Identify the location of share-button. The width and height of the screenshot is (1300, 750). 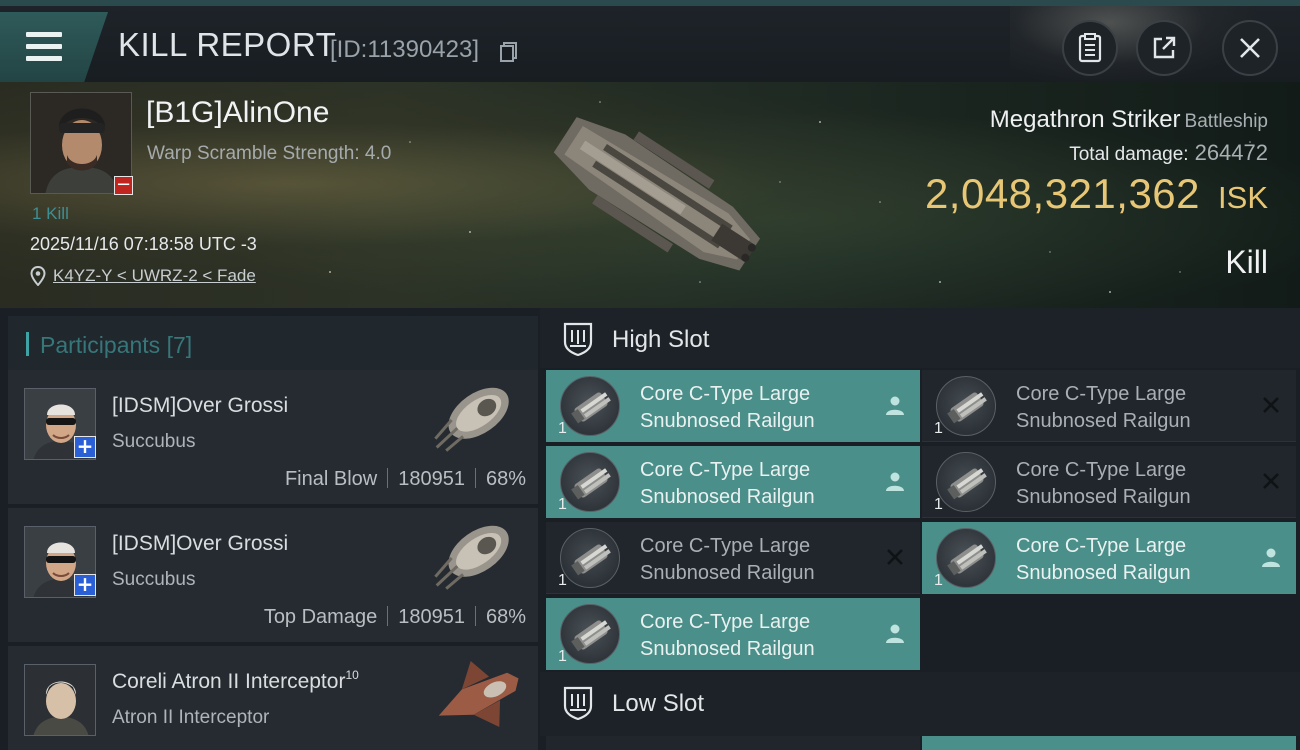
(1164, 48).